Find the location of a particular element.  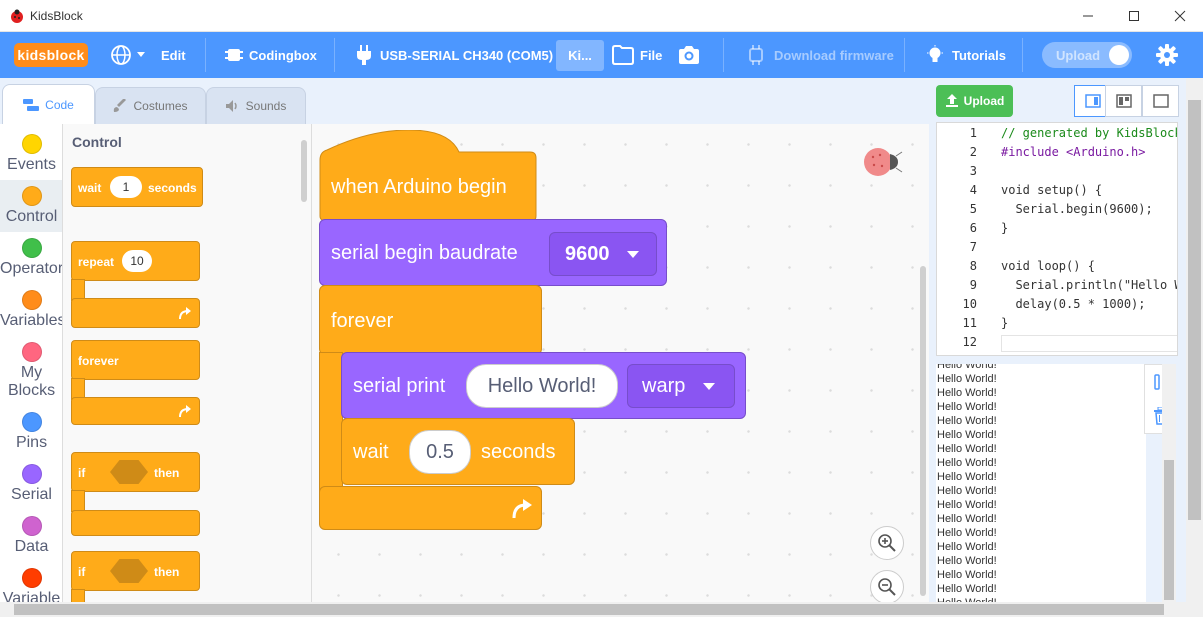

editor-tabs: Code Costumes Sounds is located at coordinates (467, 101).